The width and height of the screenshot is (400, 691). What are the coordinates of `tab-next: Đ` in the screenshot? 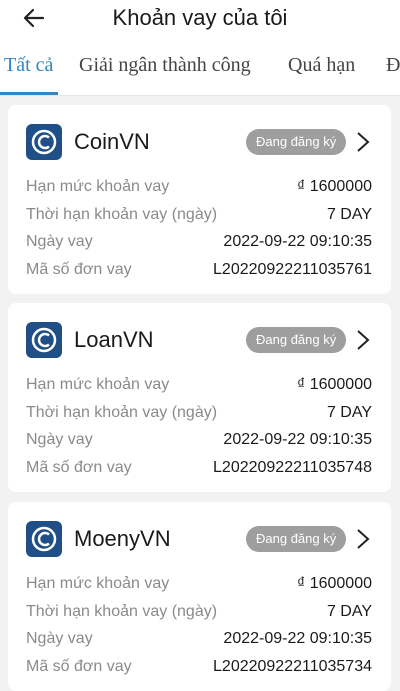 It's located at (393, 65).